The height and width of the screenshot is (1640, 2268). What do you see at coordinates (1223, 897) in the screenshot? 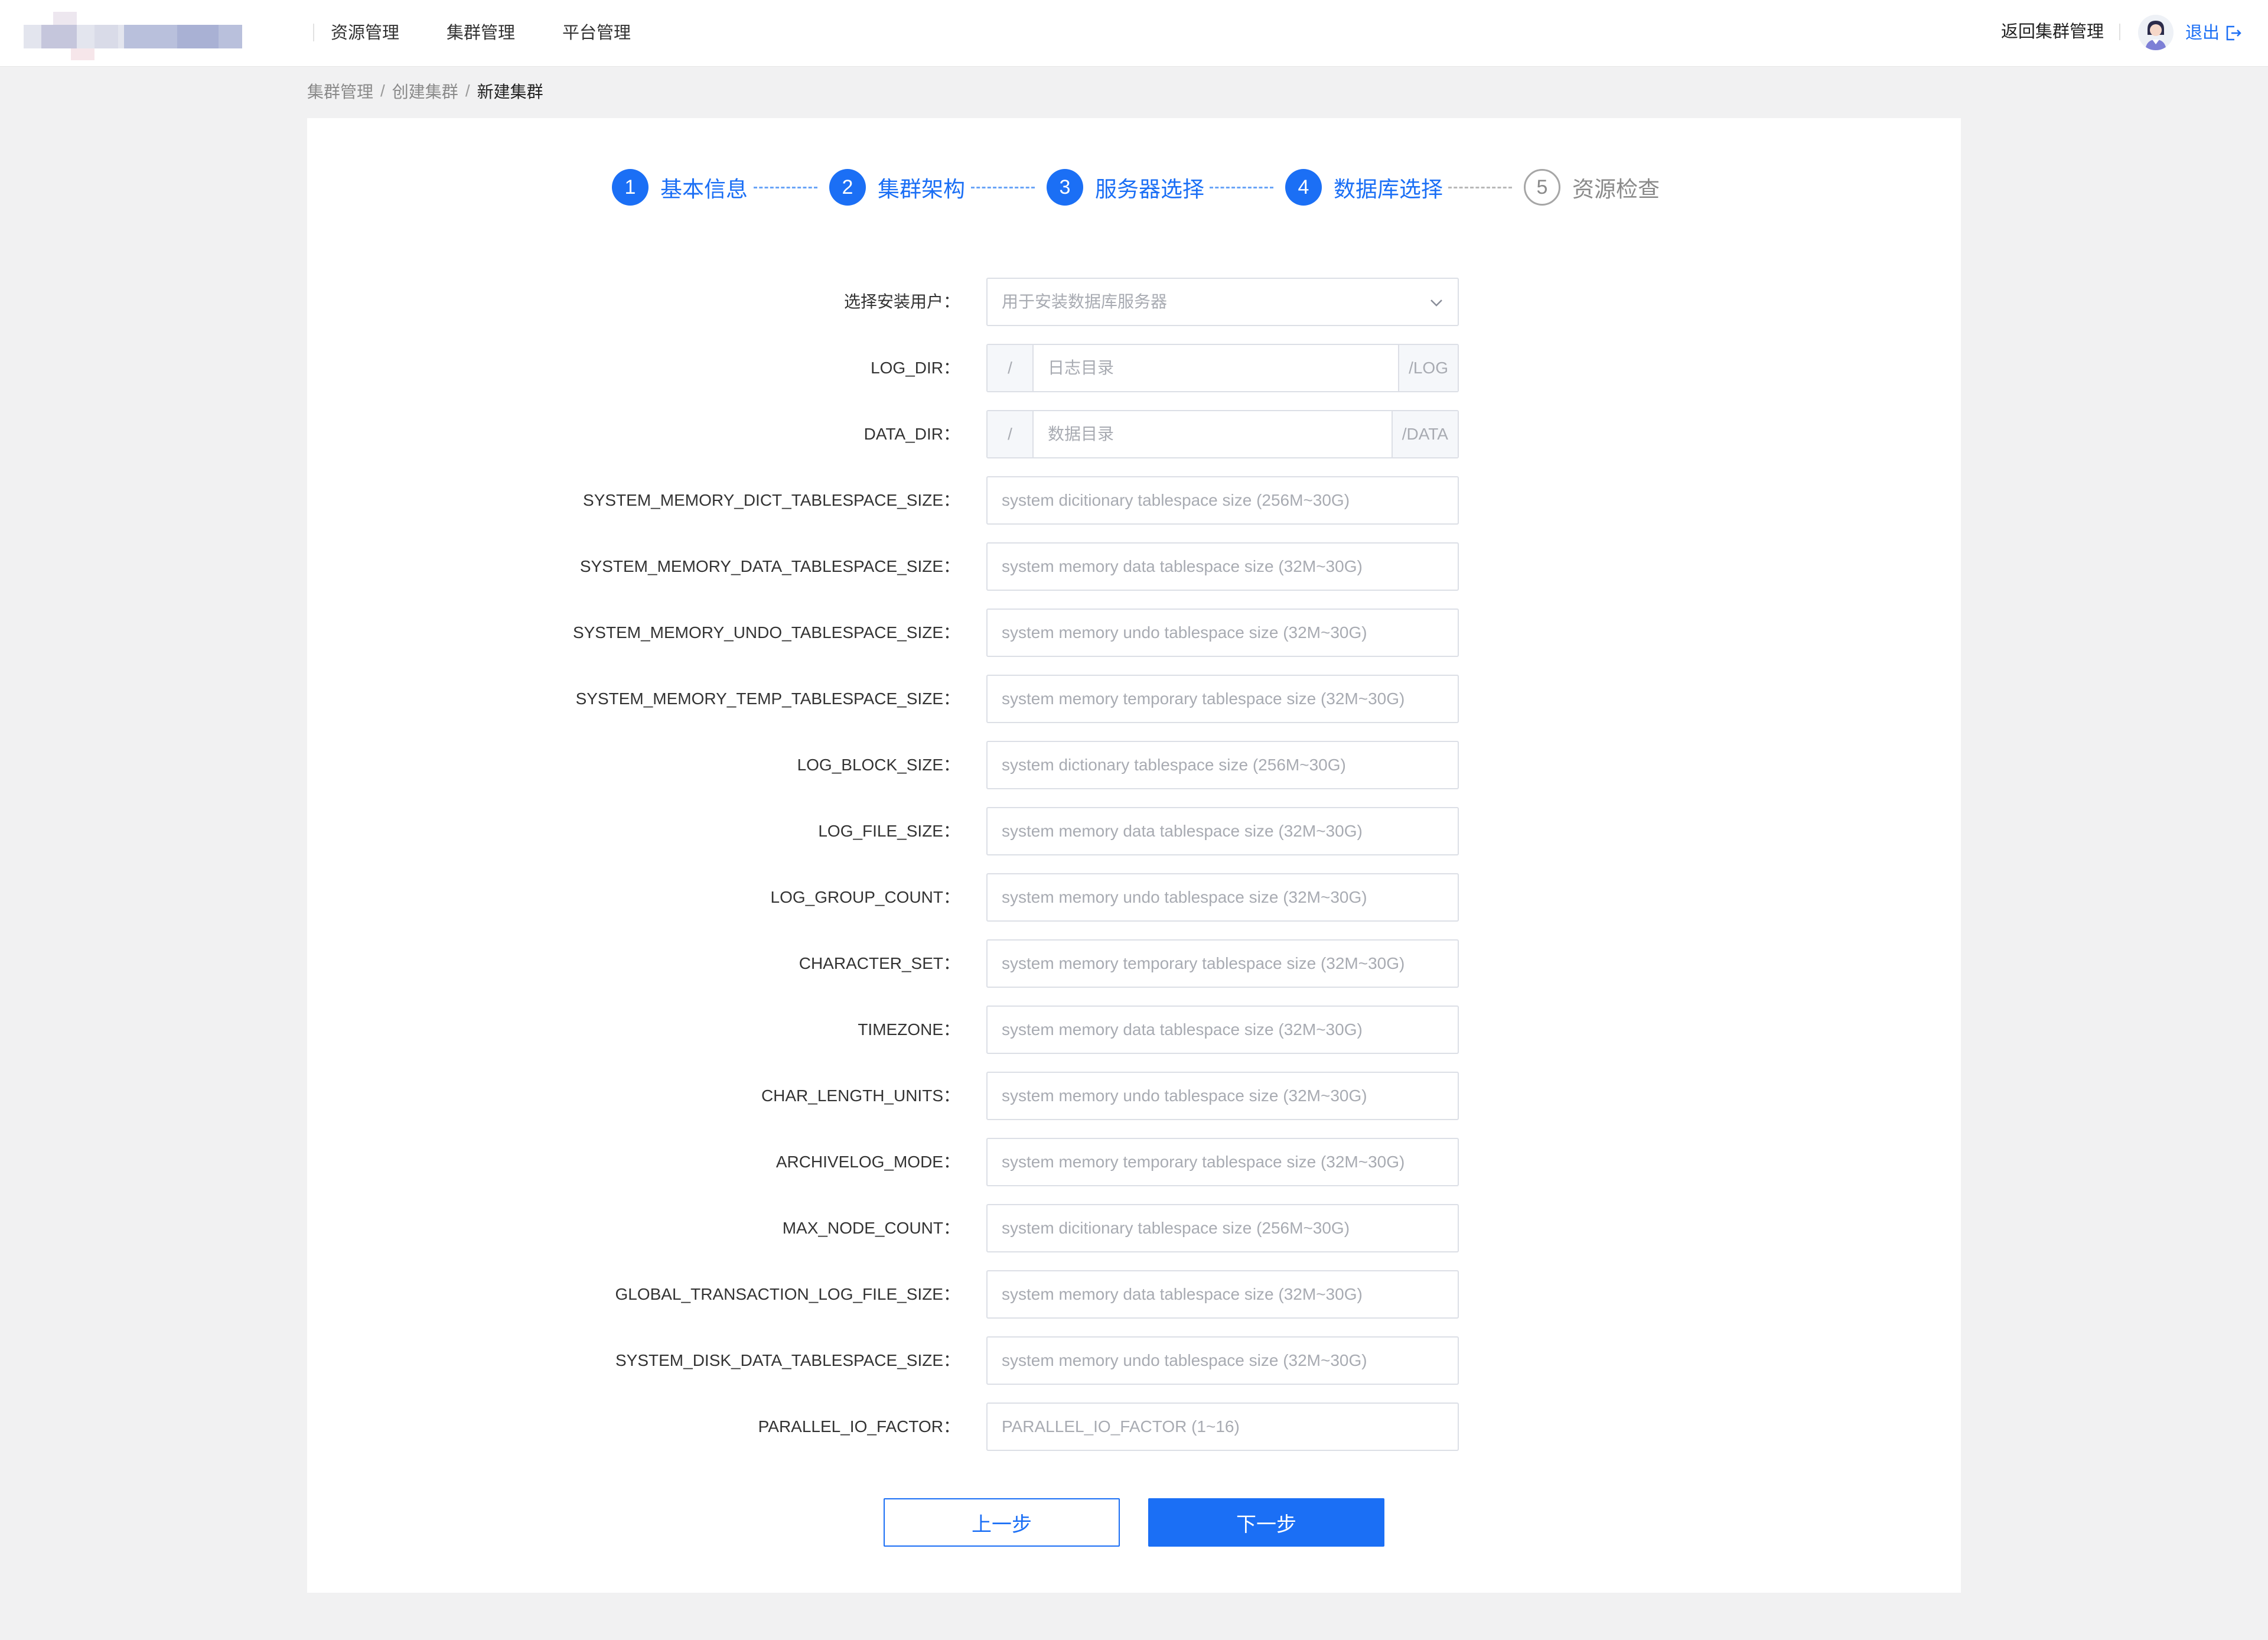
I see `log-group-count-input` at bounding box center [1223, 897].